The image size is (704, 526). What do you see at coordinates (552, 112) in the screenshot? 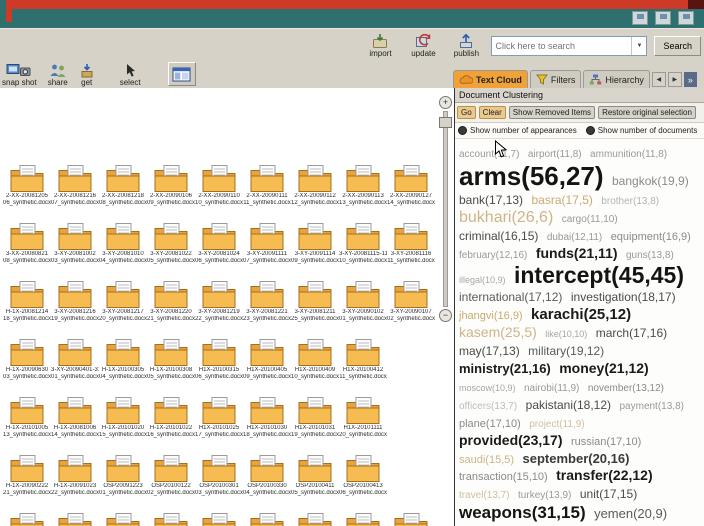
I see `show-removed-items-button: Show Removed Items` at bounding box center [552, 112].